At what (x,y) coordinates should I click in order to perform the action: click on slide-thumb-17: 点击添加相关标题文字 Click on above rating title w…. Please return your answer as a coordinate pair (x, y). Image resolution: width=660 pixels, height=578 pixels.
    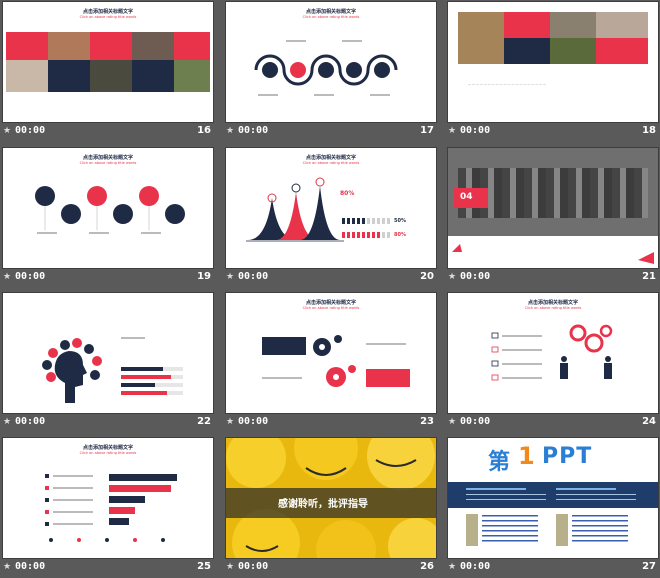
    Looking at the image, I should click on (331, 72).